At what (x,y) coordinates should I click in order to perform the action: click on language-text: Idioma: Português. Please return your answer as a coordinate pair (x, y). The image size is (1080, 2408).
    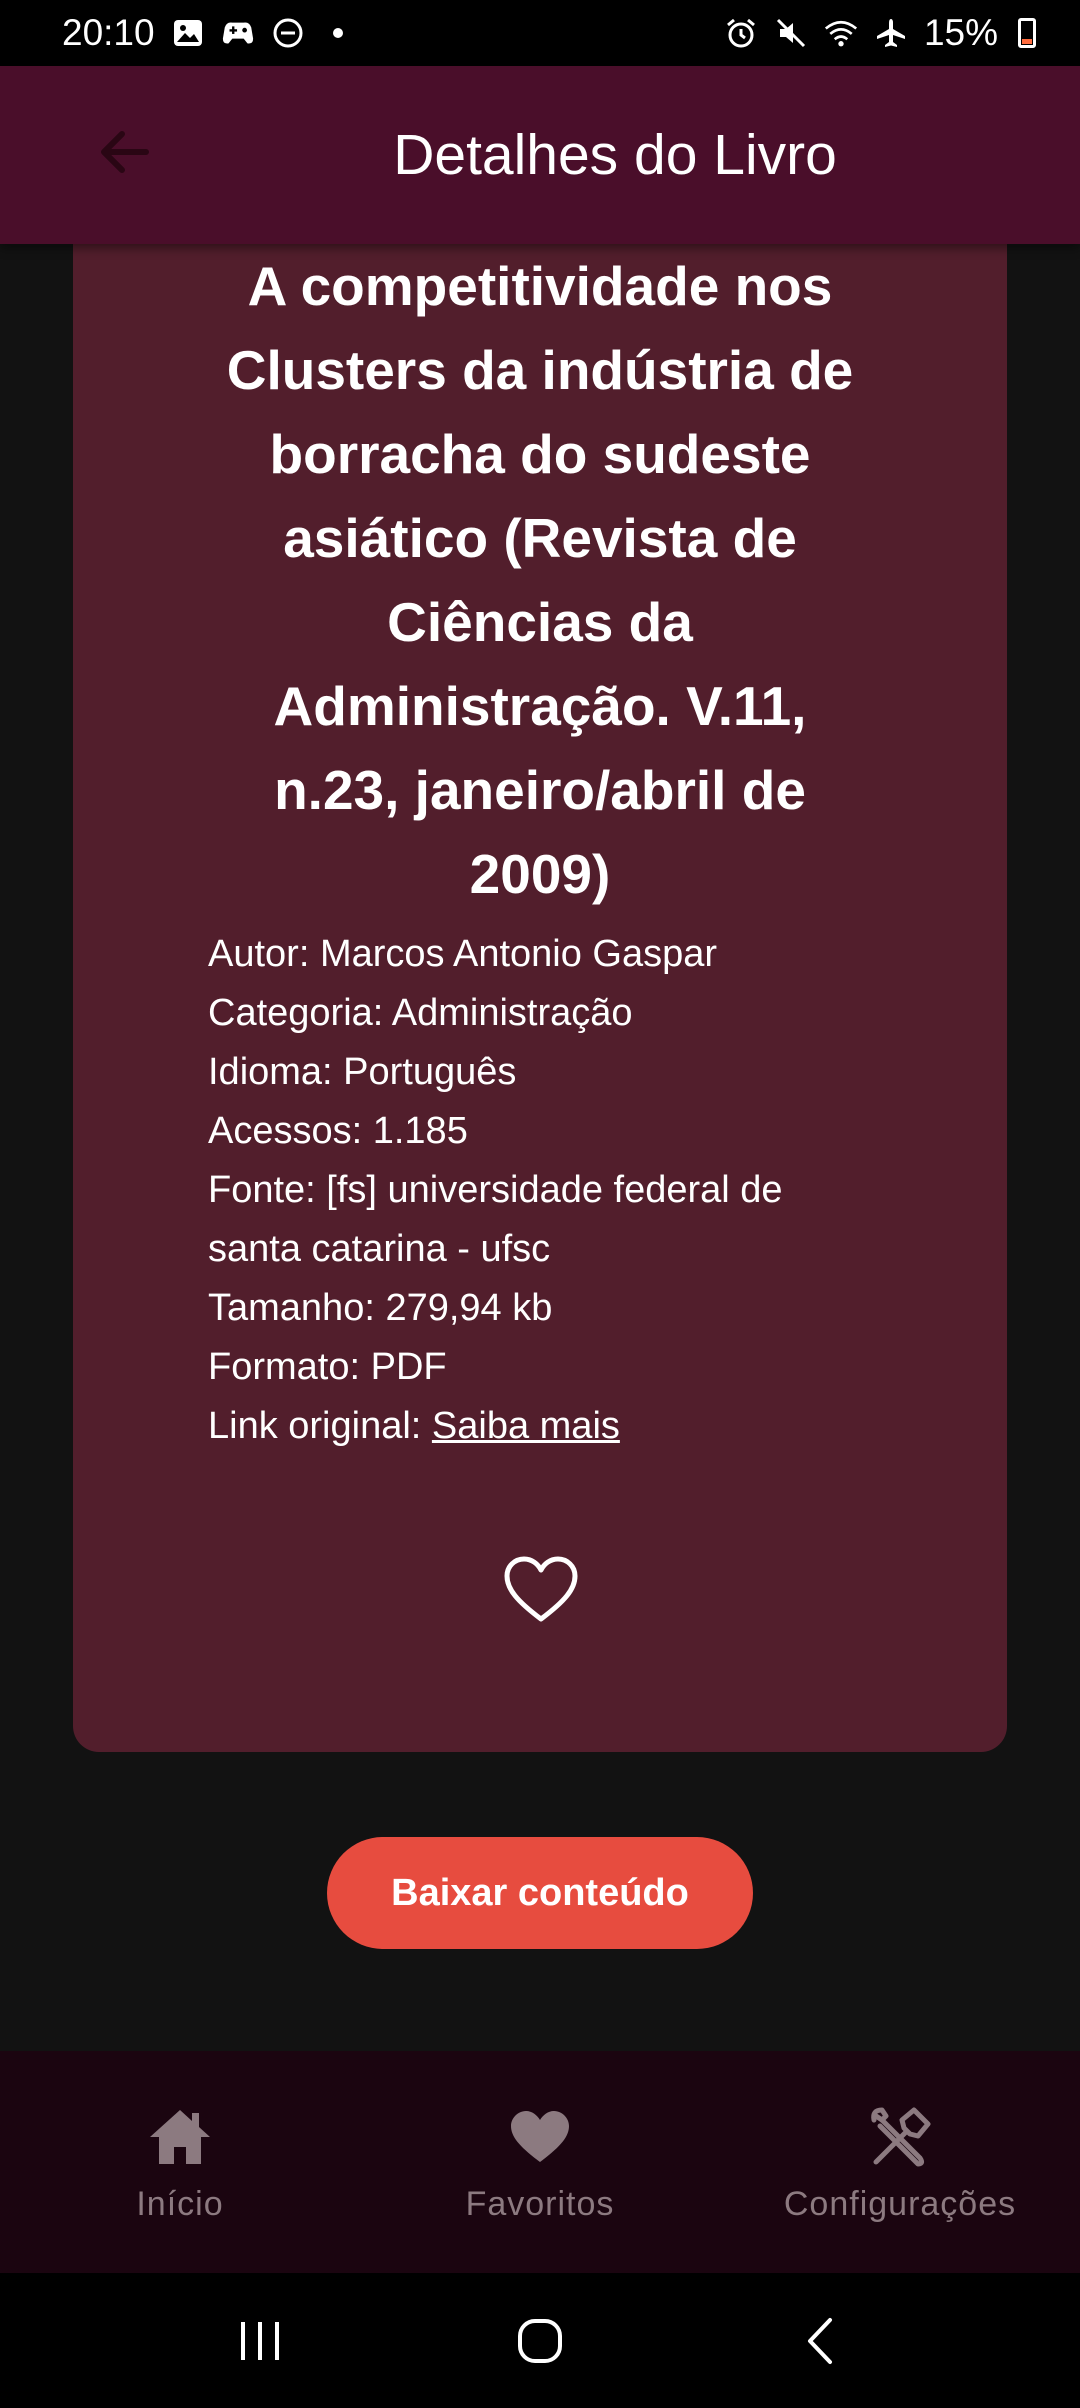
    Looking at the image, I should click on (362, 1072).